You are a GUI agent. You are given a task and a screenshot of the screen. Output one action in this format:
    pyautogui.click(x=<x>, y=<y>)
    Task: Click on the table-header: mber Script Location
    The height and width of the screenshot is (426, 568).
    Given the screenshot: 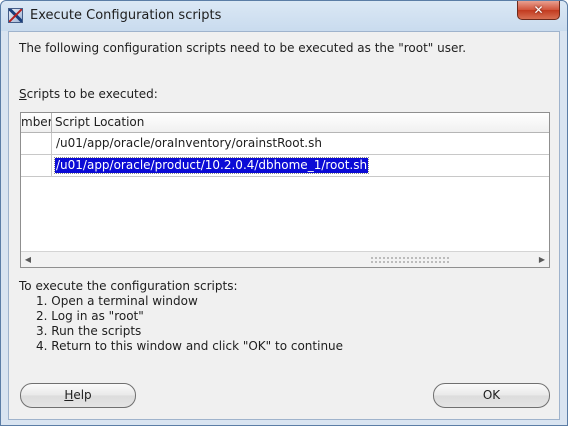 What is the action you would take?
    pyautogui.click(x=285, y=123)
    